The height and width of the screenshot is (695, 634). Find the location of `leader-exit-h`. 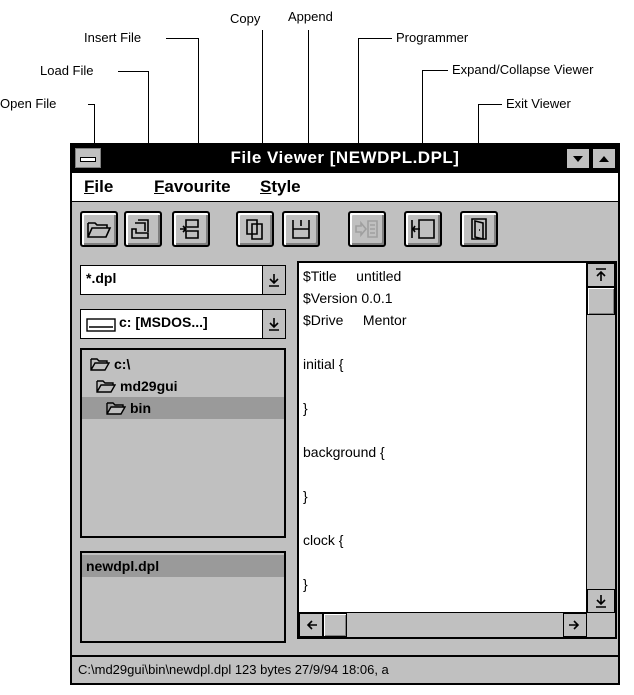

leader-exit-h is located at coordinates (490, 104).